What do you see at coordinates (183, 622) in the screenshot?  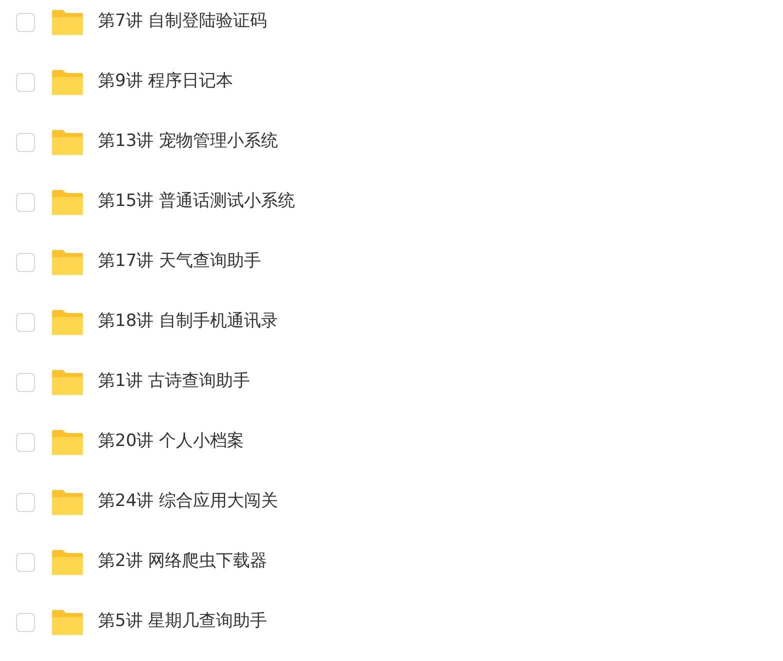 I see `folder-name: 第5讲 星期几查询助手` at bounding box center [183, 622].